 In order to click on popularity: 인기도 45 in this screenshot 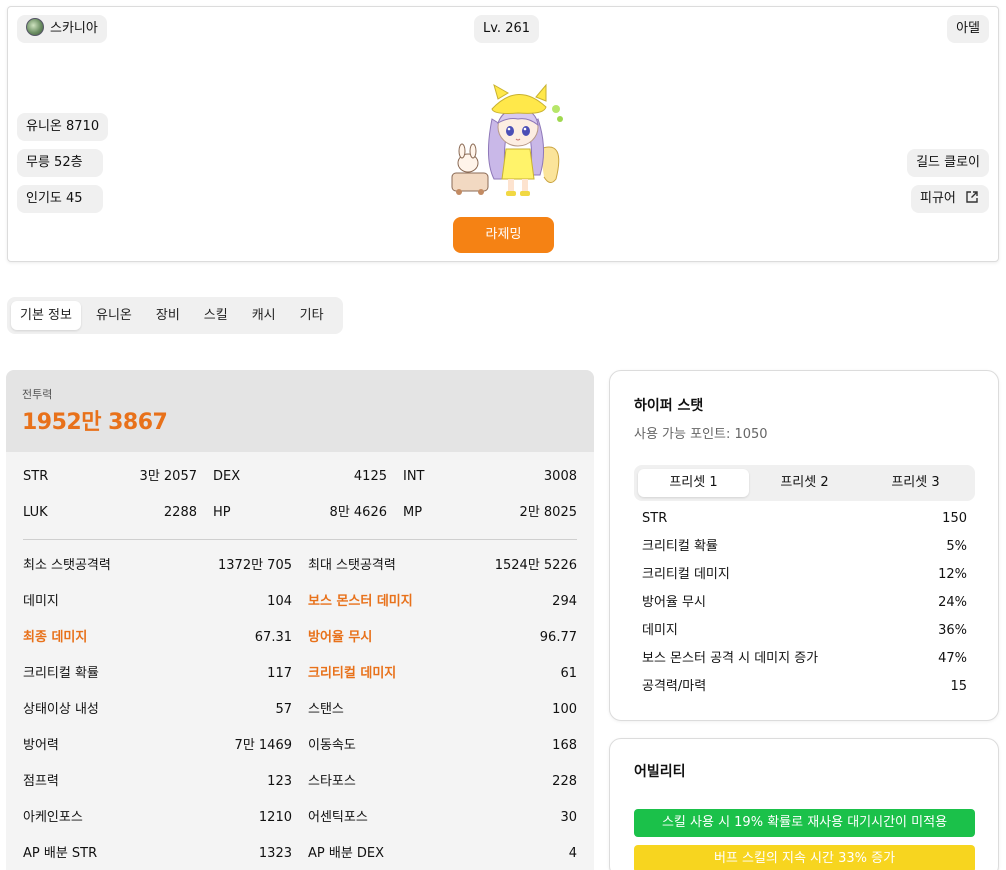, I will do `click(60, 199)`.